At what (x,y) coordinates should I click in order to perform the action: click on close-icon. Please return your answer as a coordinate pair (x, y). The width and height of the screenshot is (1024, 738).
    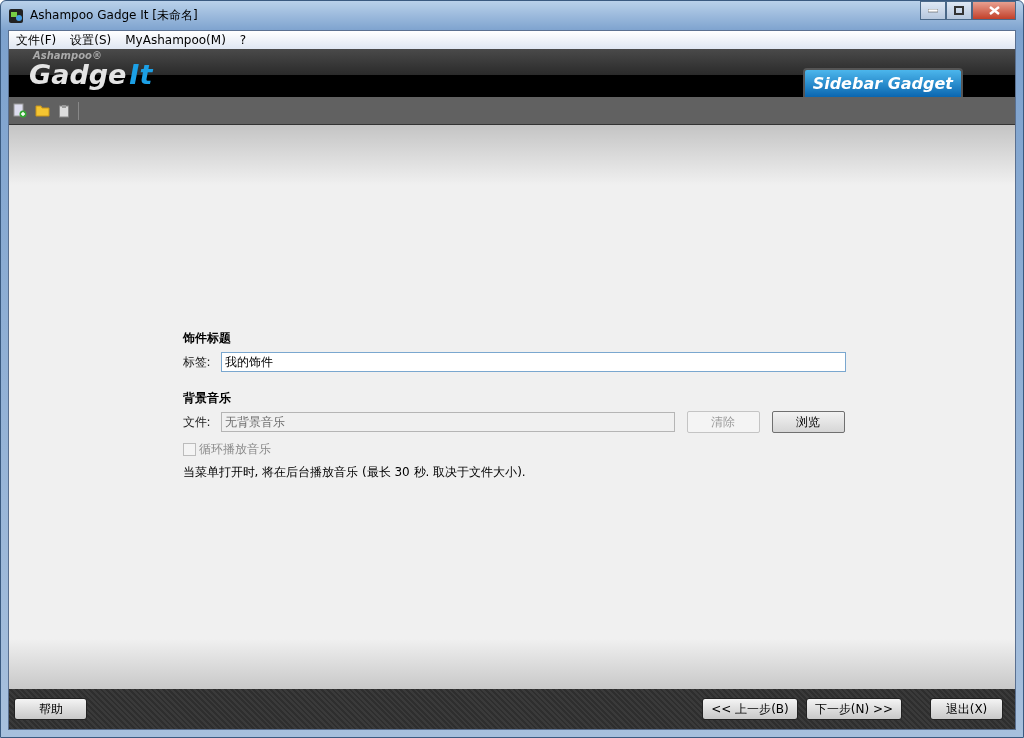
    Looking at the image, I should click on (994, 10).